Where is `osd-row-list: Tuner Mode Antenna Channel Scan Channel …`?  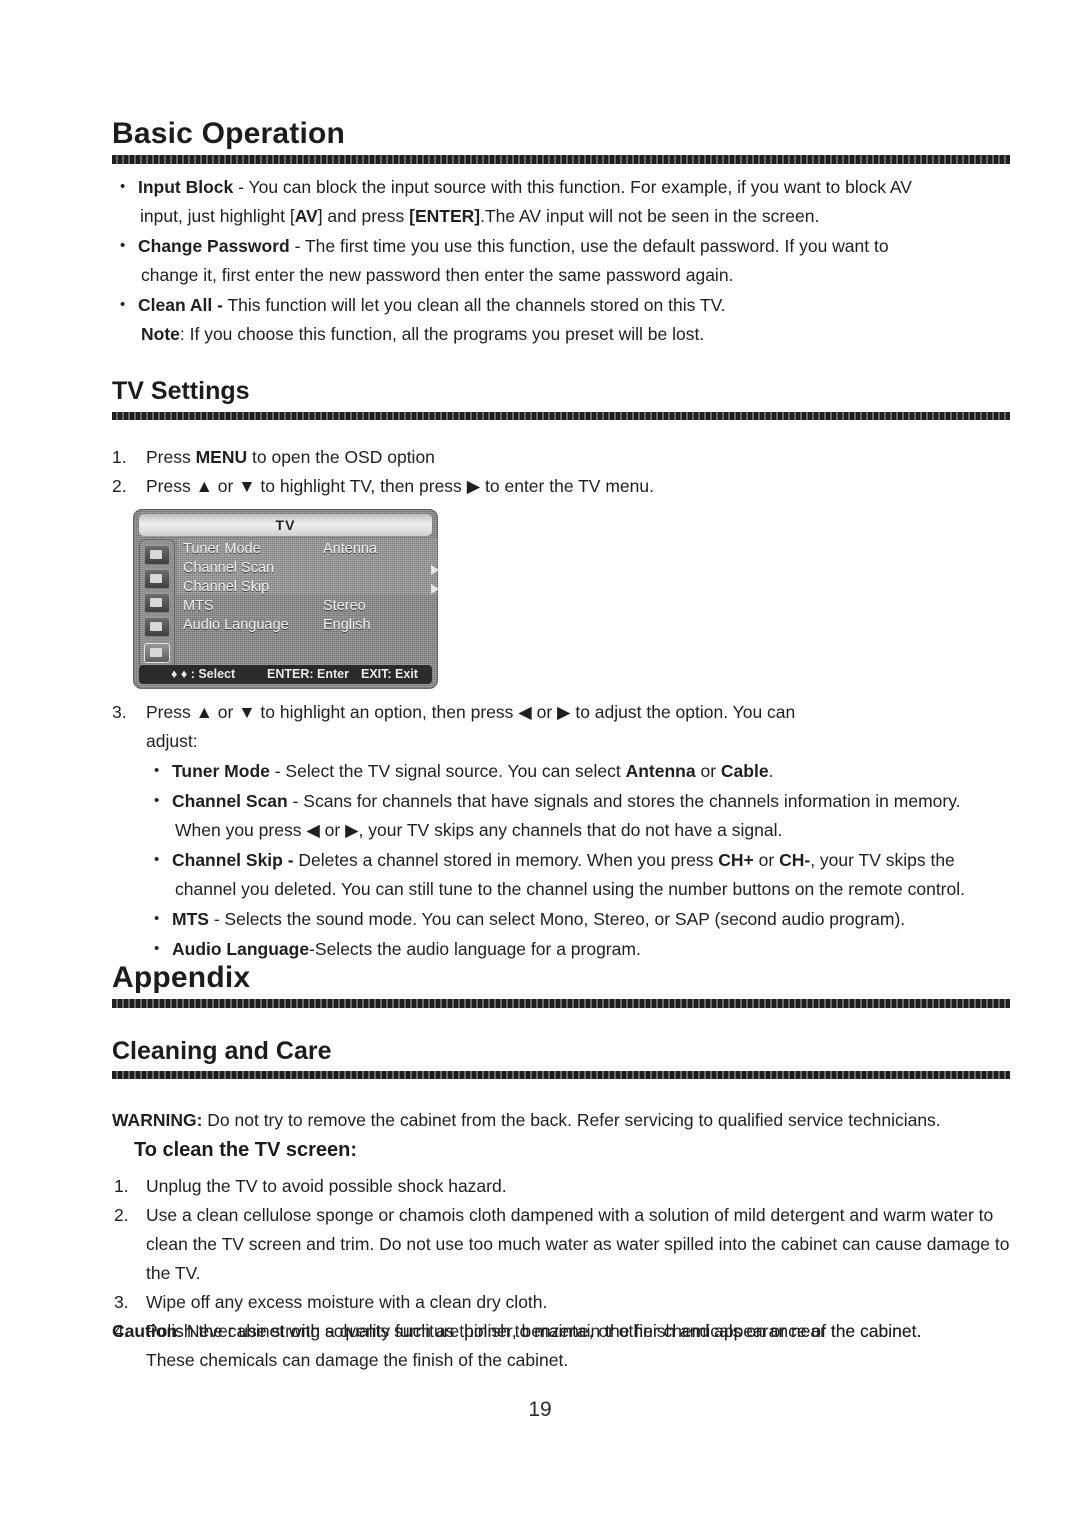 osd-row-list: Tuner Mode Antenna Channel Scan Channel … is located at coordinates (310, 588).